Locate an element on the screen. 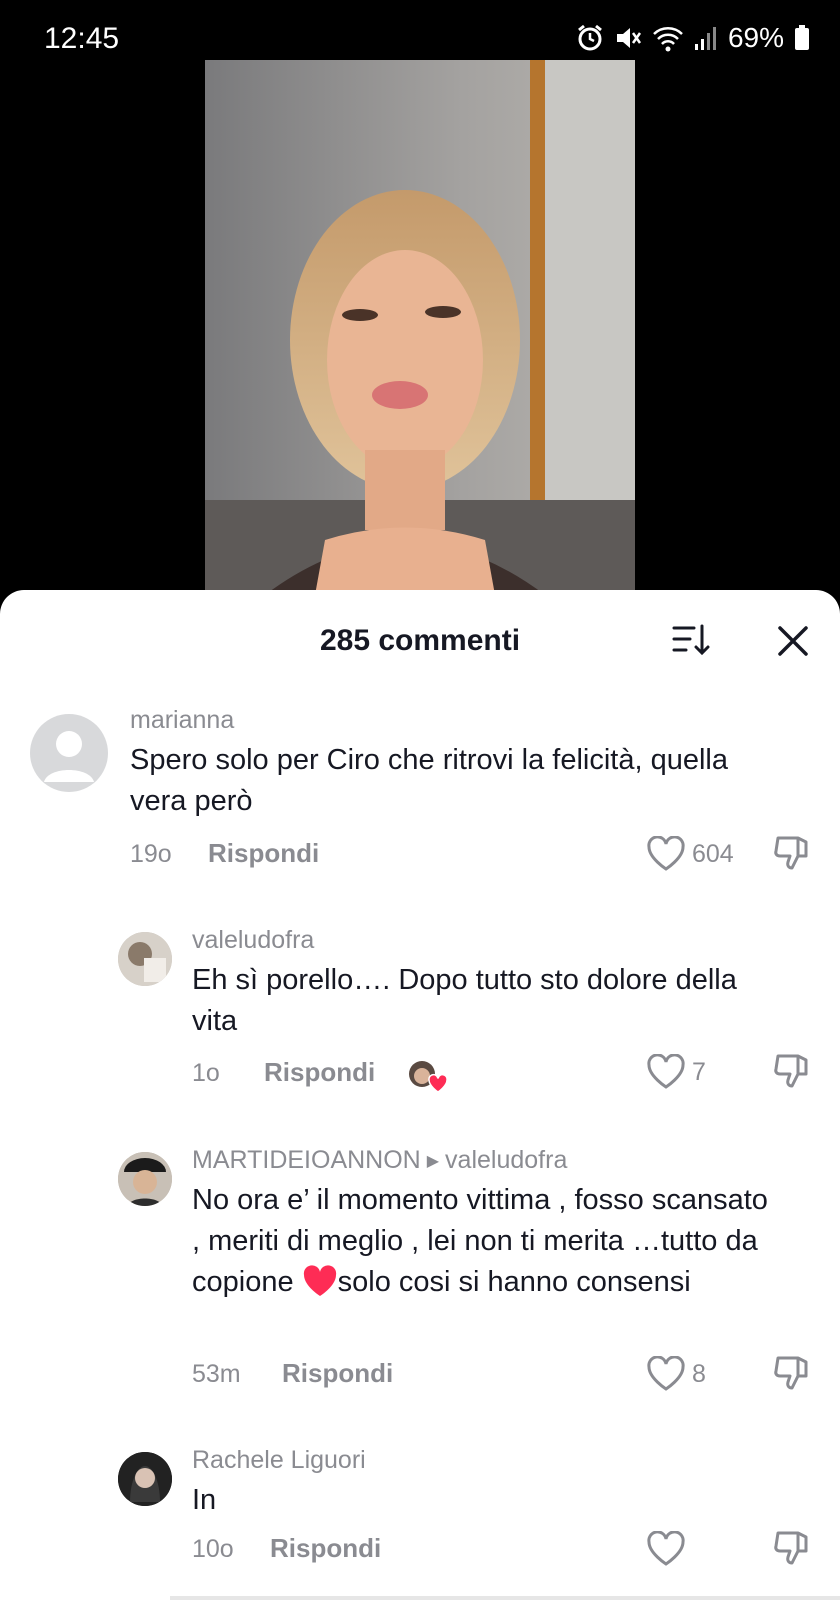 This screenshot has width=840, height=1600. comments-header: 285 commenti is located at coordinates (420, 638).